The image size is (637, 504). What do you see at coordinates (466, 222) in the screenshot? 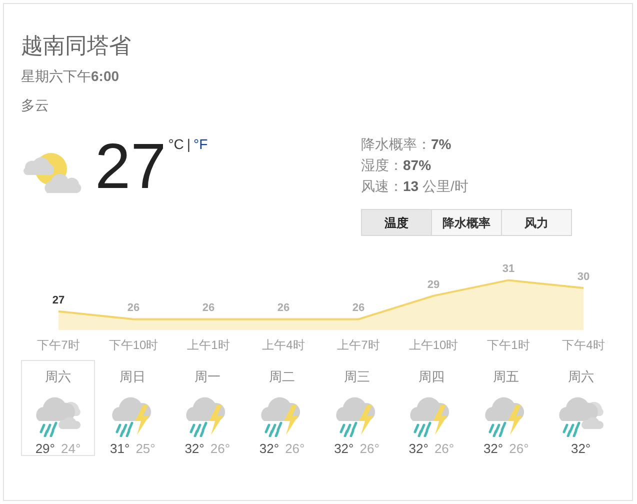
I see `chart-tab: 降水概率` at bounding box center [466, 222].